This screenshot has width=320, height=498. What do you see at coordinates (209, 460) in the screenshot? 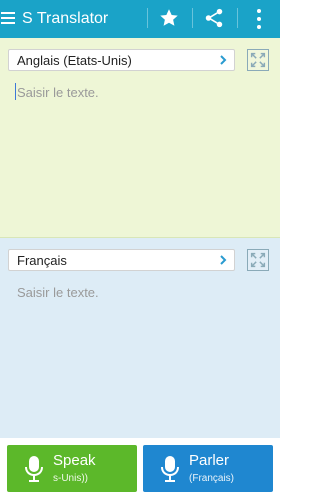
I see `parler-button-label: Parler` at bounding box center [209, 460].